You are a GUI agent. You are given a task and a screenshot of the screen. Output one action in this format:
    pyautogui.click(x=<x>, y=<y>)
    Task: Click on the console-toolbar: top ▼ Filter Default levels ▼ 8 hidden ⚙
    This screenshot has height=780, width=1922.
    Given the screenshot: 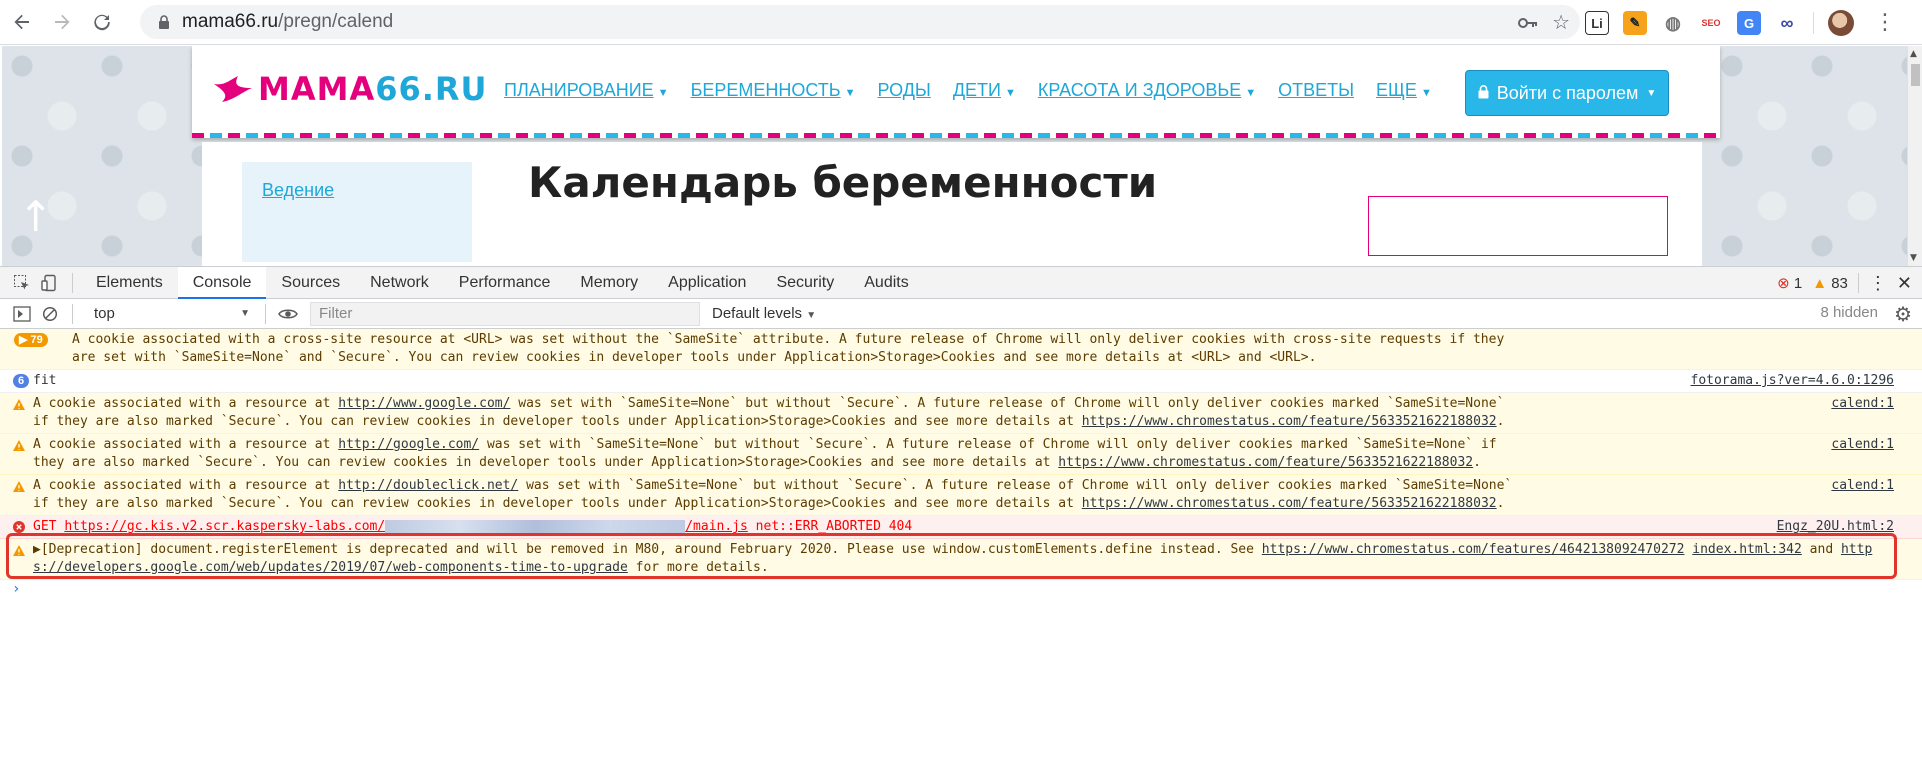 What is the action you would take?
    pyautogui.click(x=961, y=314)
    